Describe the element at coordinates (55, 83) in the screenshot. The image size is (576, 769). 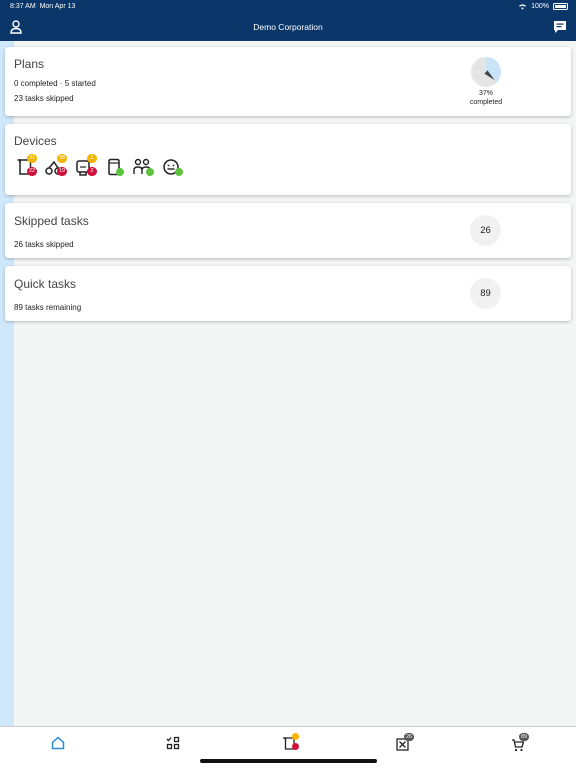
I see `plans-summary: 0 completed · 5 started` at that location.